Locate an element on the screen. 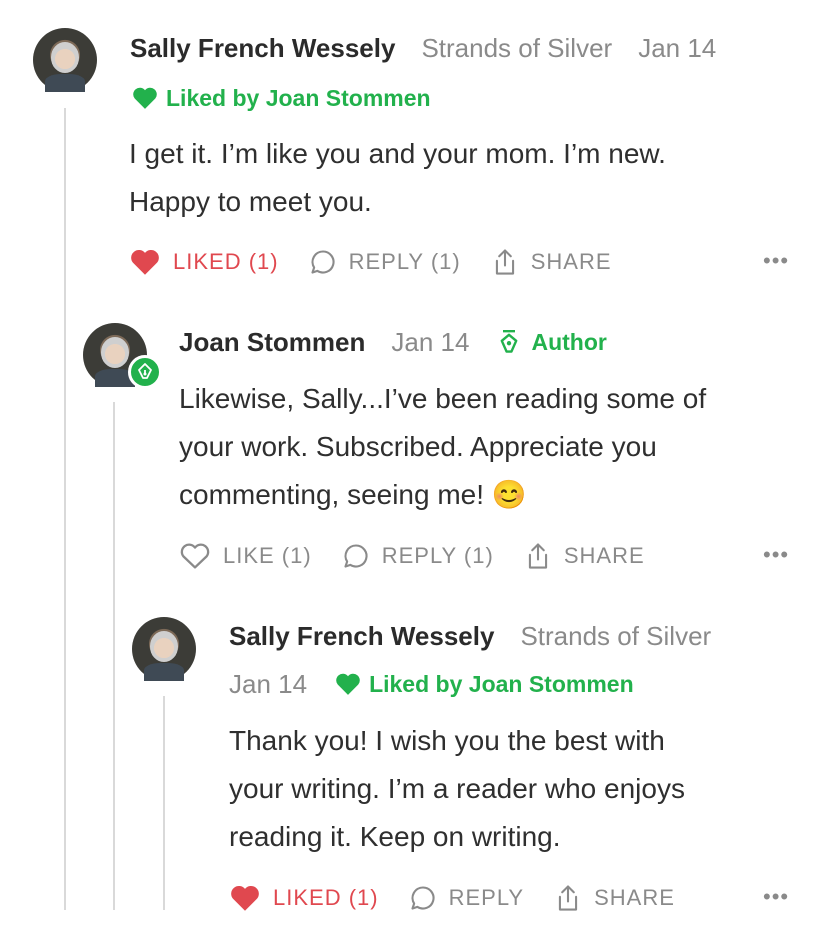  author-tag-label: Author is located at coordinates (569, 341).